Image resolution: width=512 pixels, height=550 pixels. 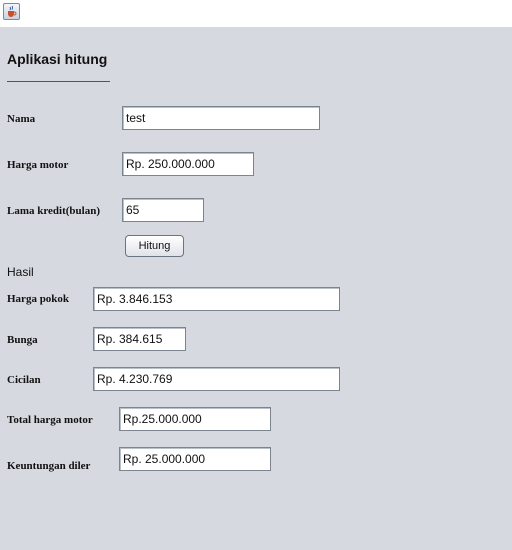 What do you see at coordinates (195, 459) in the screenshot?
I see `keuntungan-diler-field` at bounding box center [195, 459].